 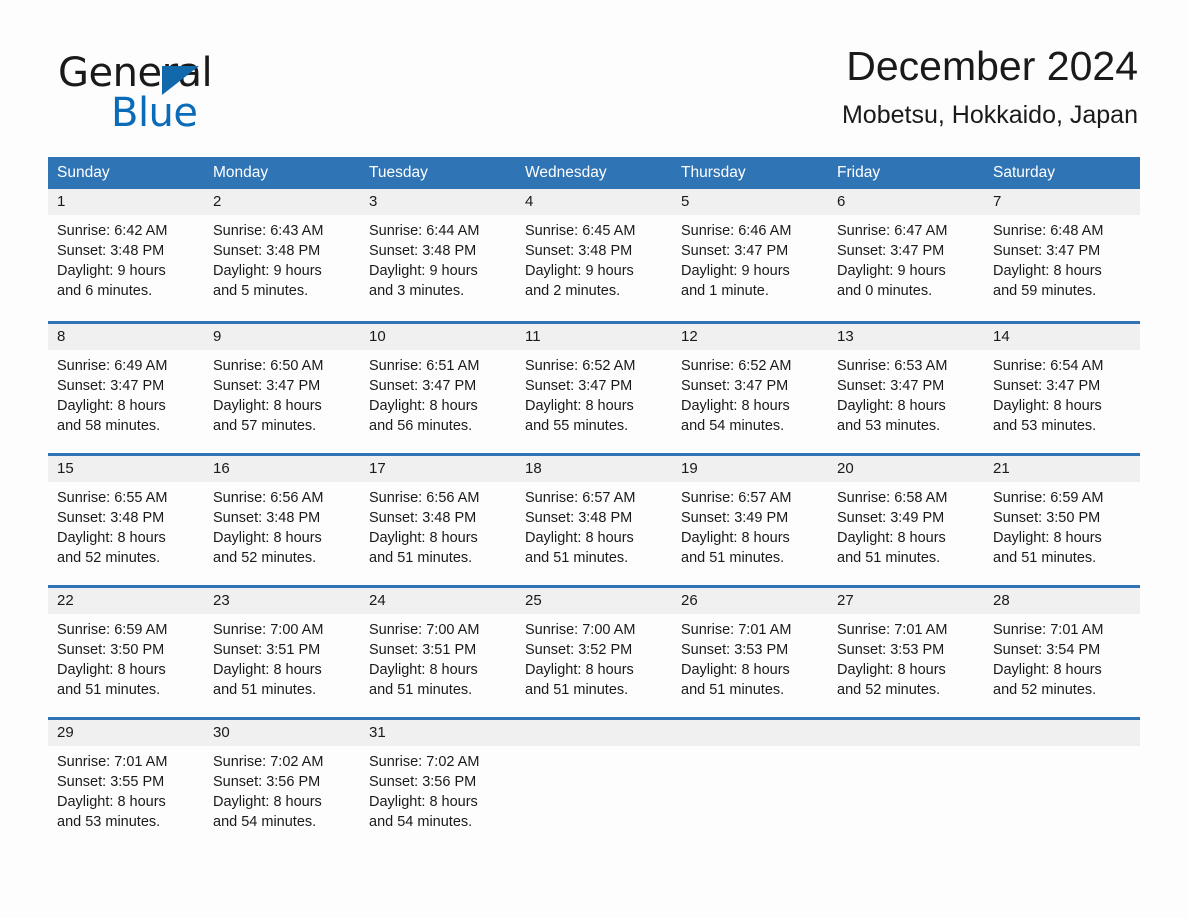 What do you see at coordinates (577, 426) in the screenshot?
I see `daylight-duration-line2: and 55 minutes.` at bounding box center [577, 426].